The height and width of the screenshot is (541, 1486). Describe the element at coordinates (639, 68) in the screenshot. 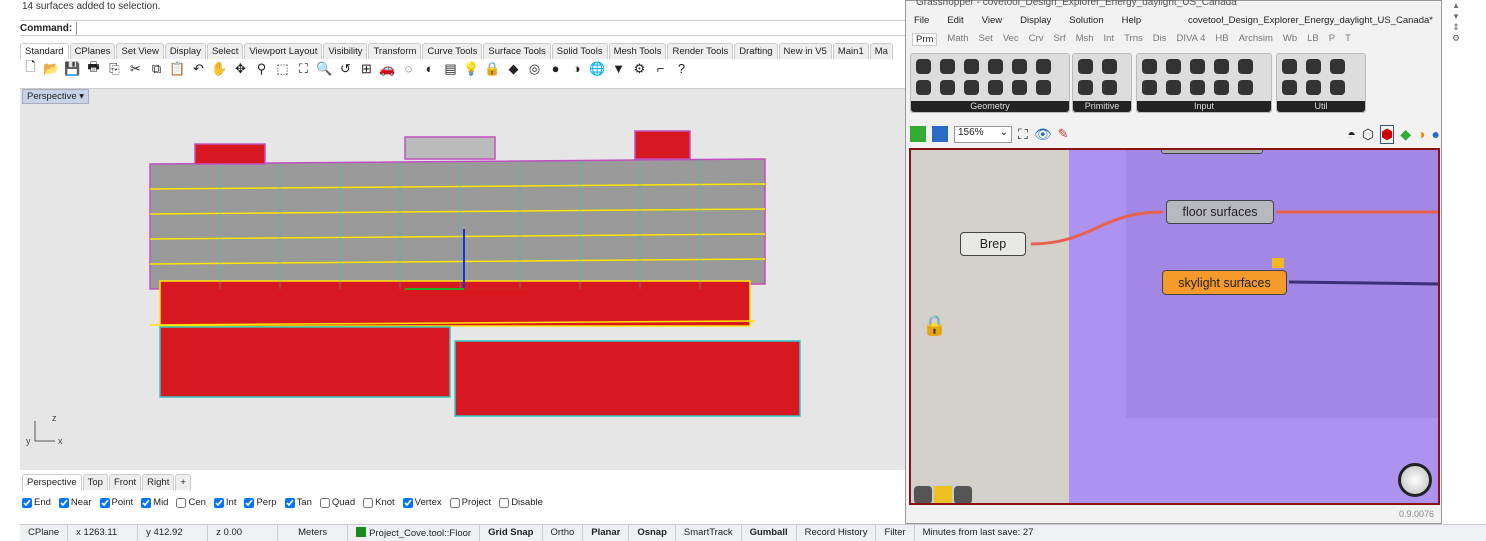

I see `options-icon: ⚙` at that location.